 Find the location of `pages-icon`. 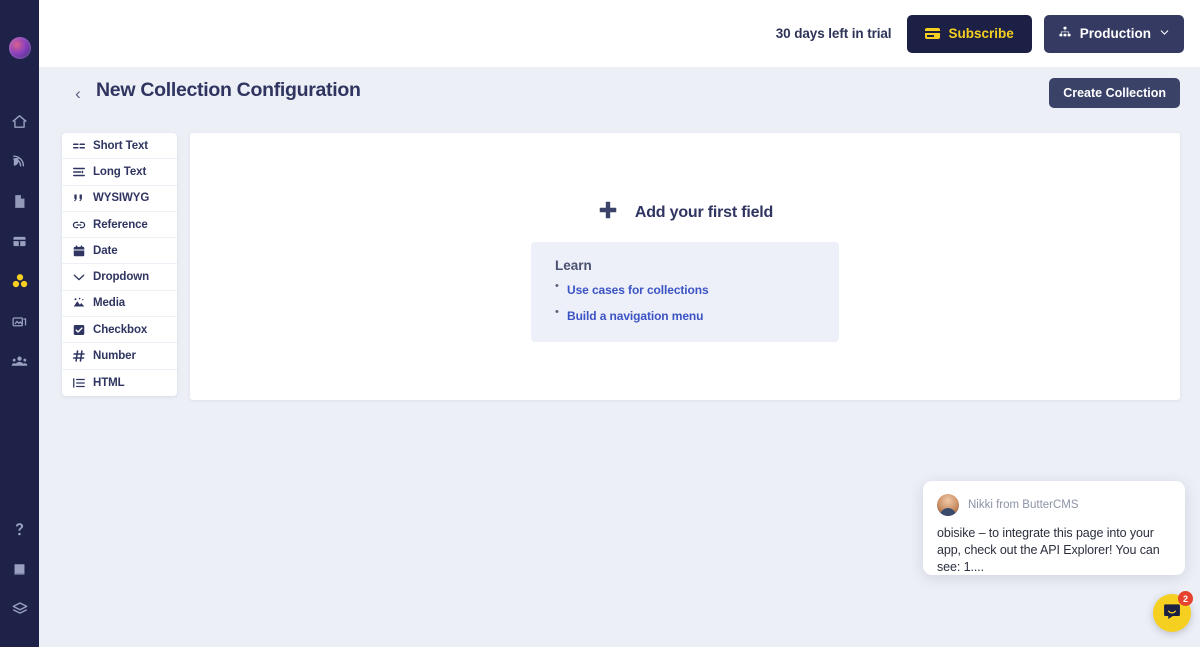

pages-icon is located at coordinates (19, 201).